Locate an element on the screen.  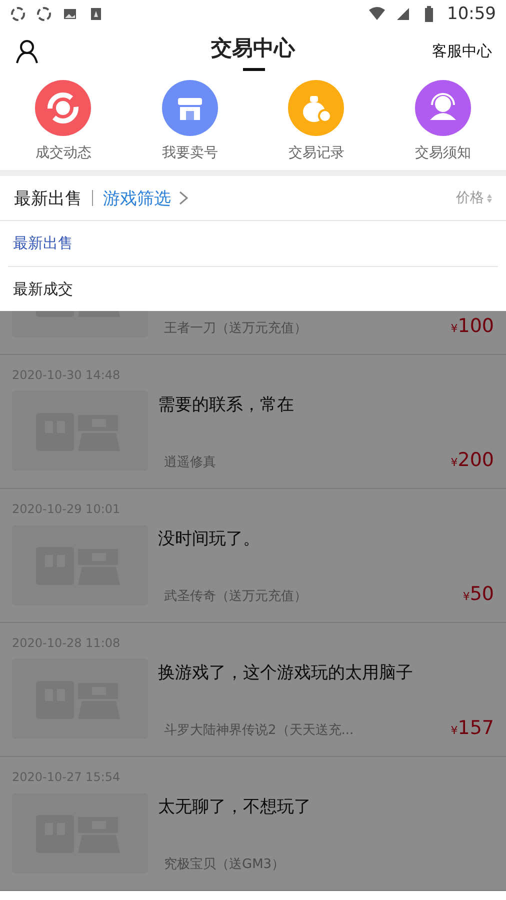
sort-icon is located at coordinates (489, 198).